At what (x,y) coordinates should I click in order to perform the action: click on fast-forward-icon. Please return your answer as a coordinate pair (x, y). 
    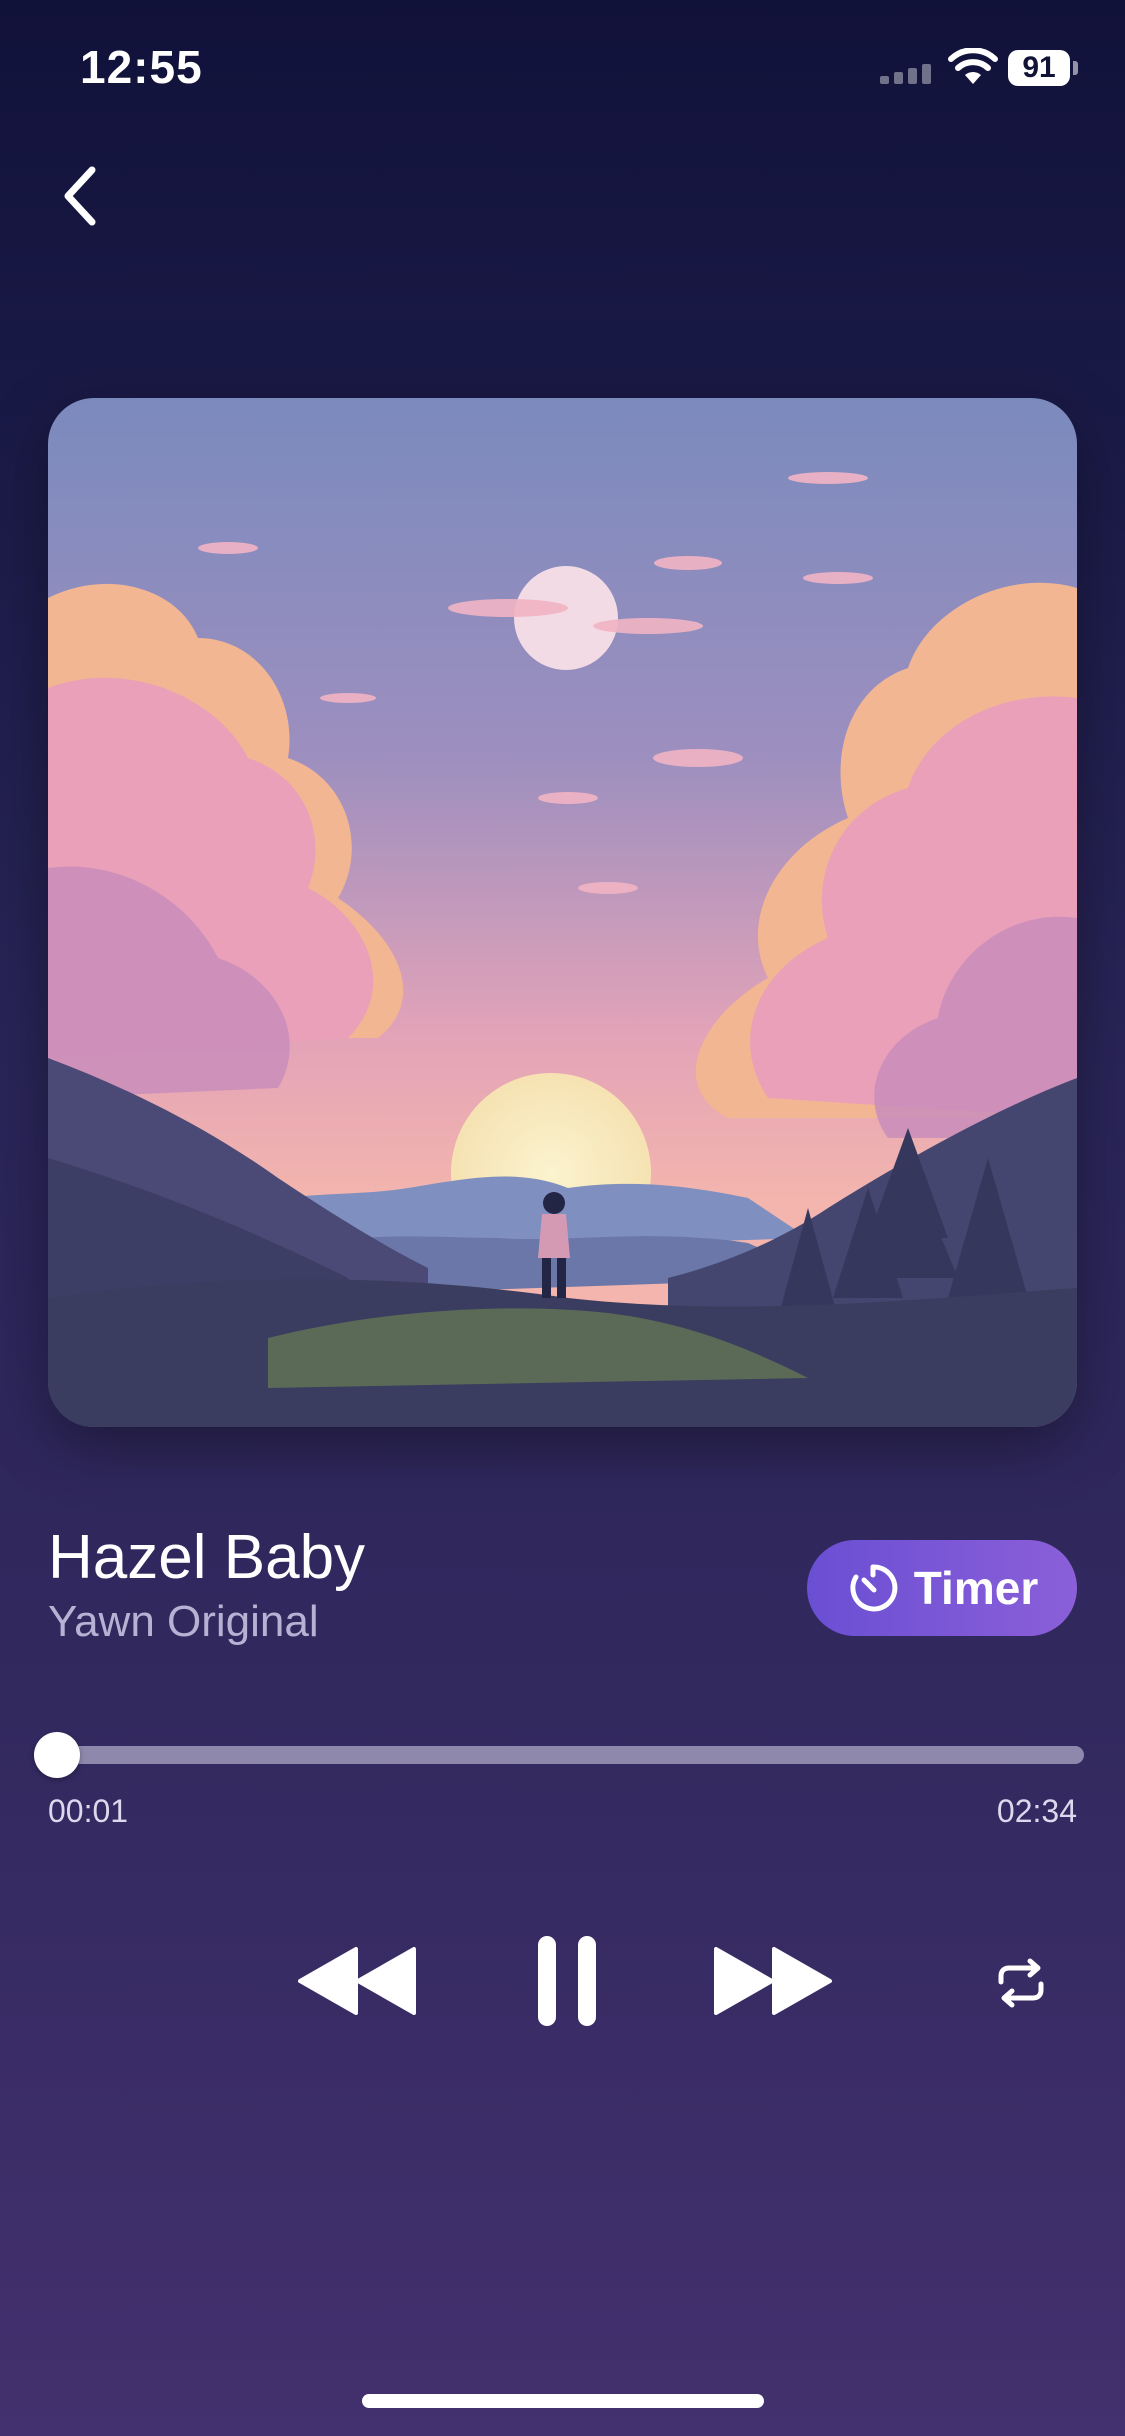
    Looking at the image, I should click on (773, 1981).